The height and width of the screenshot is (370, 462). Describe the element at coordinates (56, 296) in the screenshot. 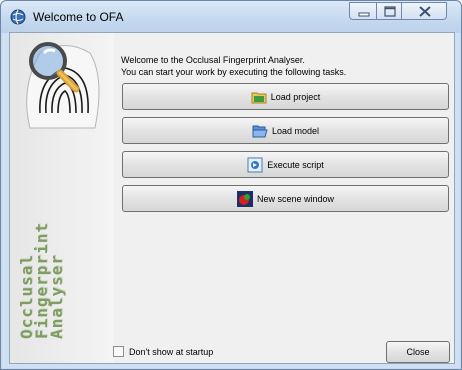

I see `brand-line-3: Analyser` at that location.